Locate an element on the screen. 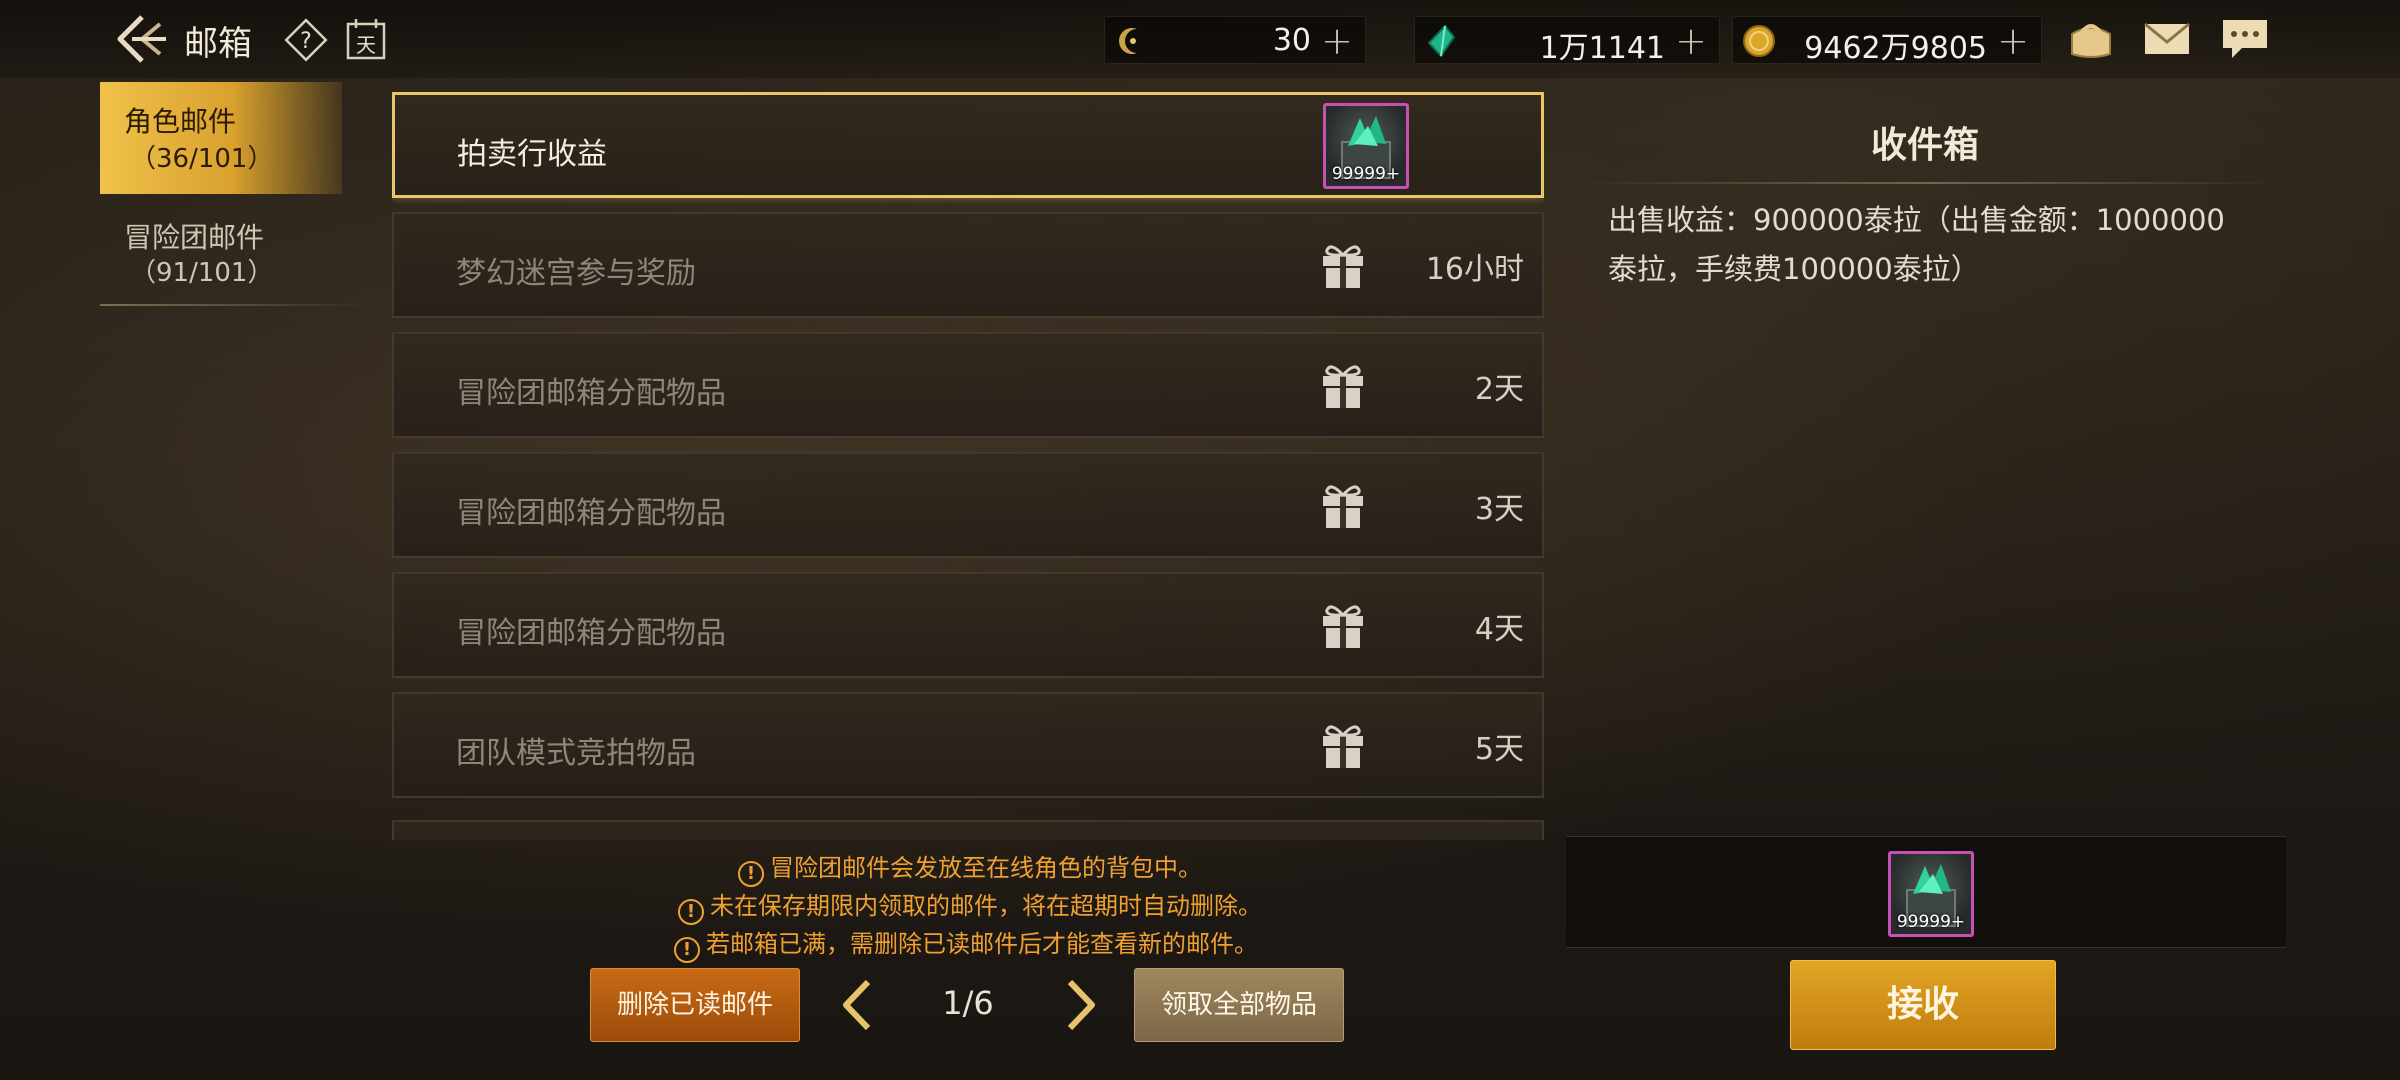 This screenshot has height=1080, width=2400. inbox-title: 收件箱 is located at coordinates (1924, 145).